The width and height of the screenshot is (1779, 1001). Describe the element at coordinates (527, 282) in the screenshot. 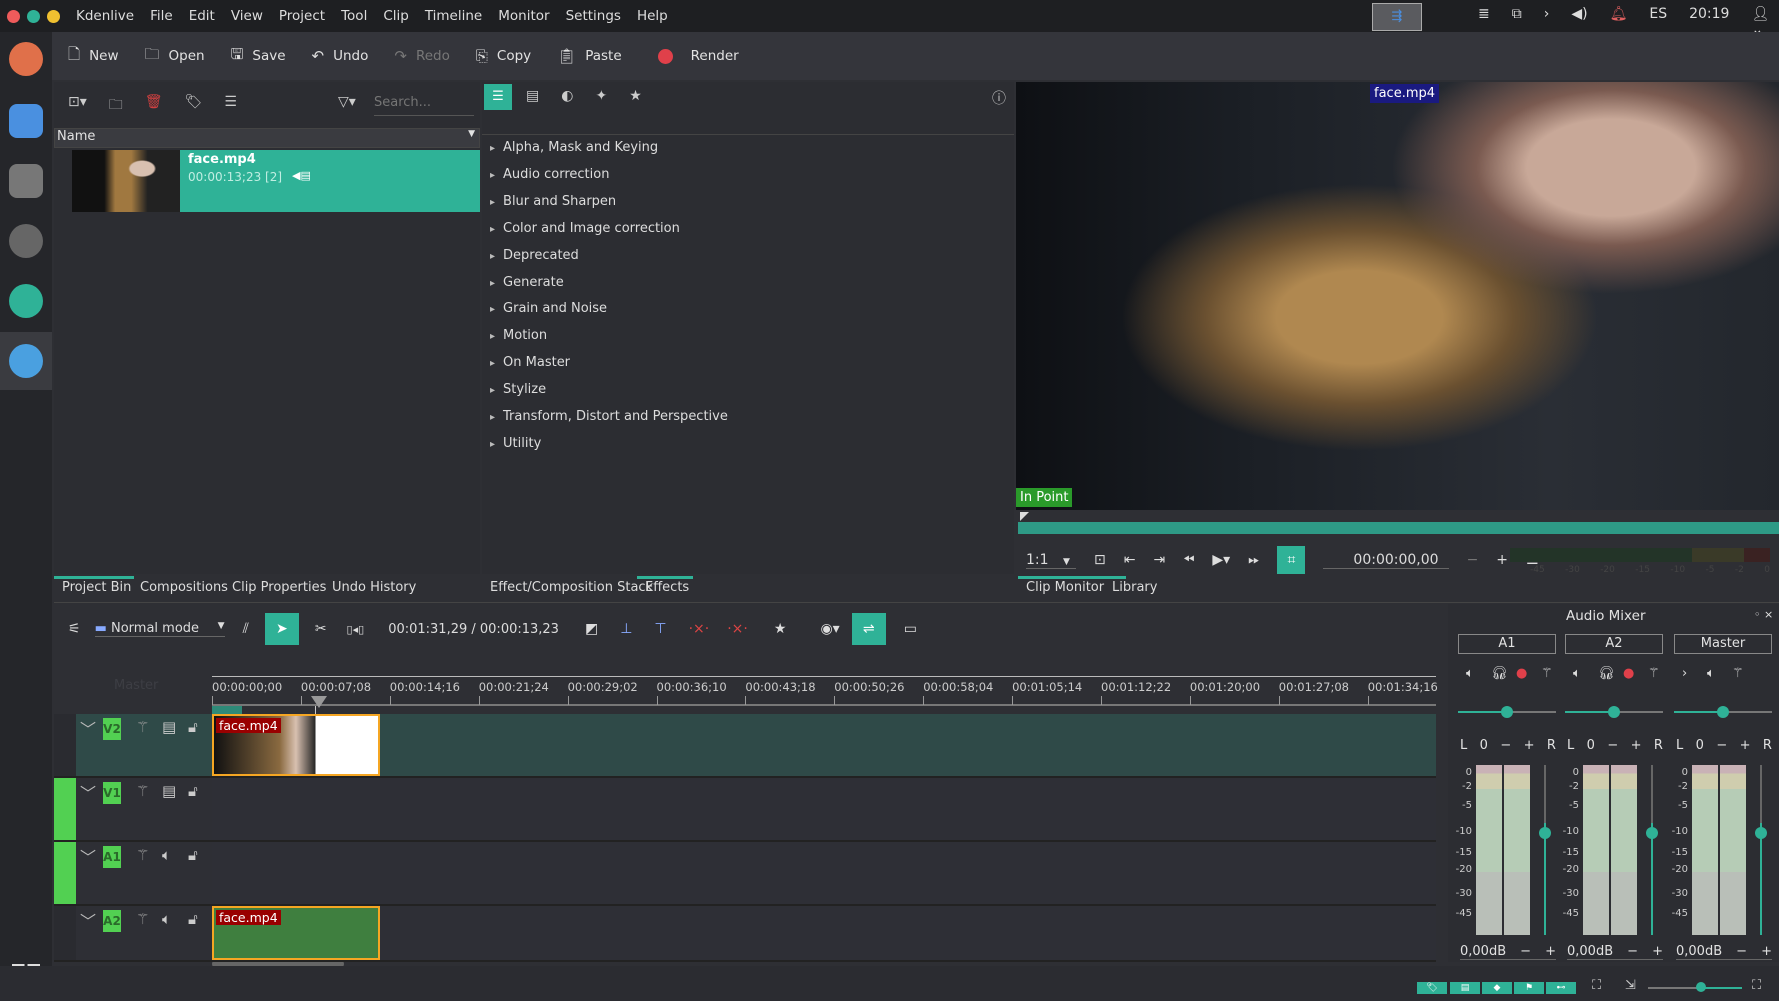

I see `effect-category: Generate` at that location.